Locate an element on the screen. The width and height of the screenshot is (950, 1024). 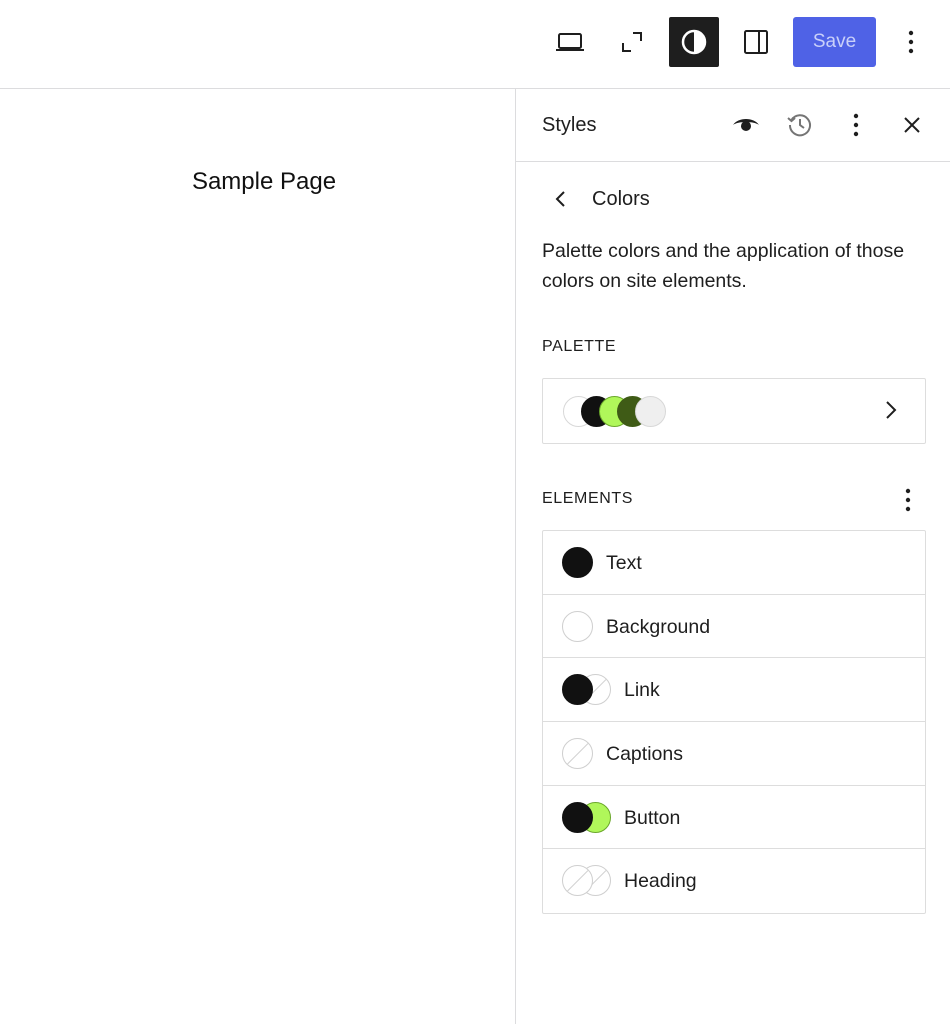
palette-button is located at coordinates (734, 411).